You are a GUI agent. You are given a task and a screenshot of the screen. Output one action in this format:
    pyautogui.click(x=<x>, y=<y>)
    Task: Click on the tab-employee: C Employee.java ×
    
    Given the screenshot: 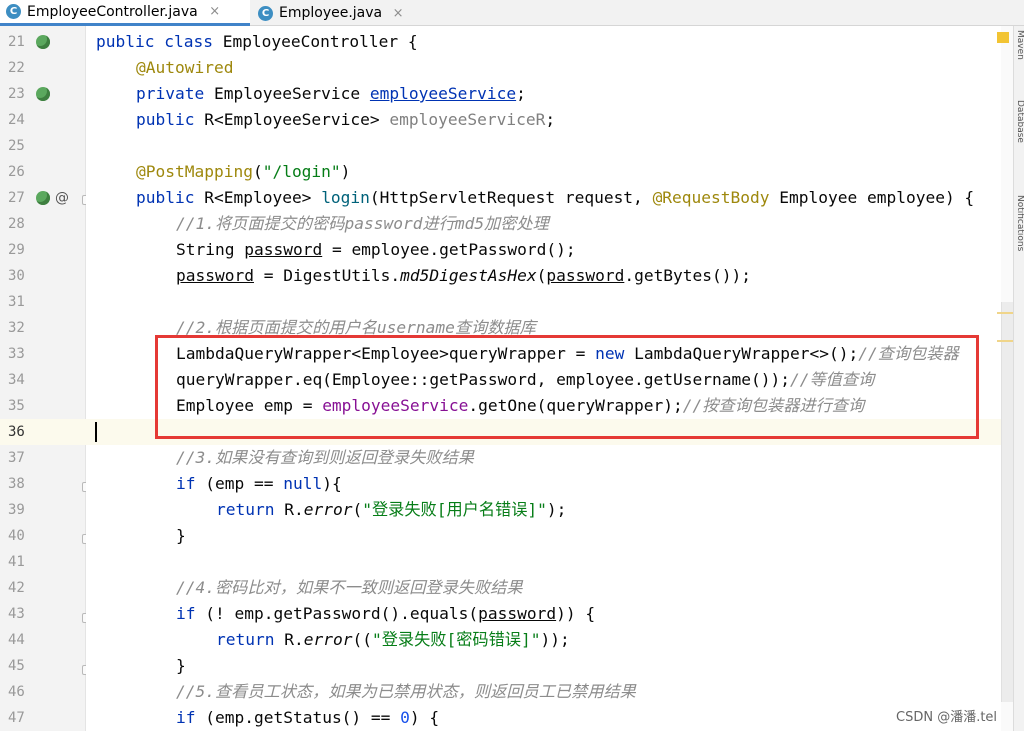 What is the action you would take?
    pyautogui.click(x=332, y=13)
    